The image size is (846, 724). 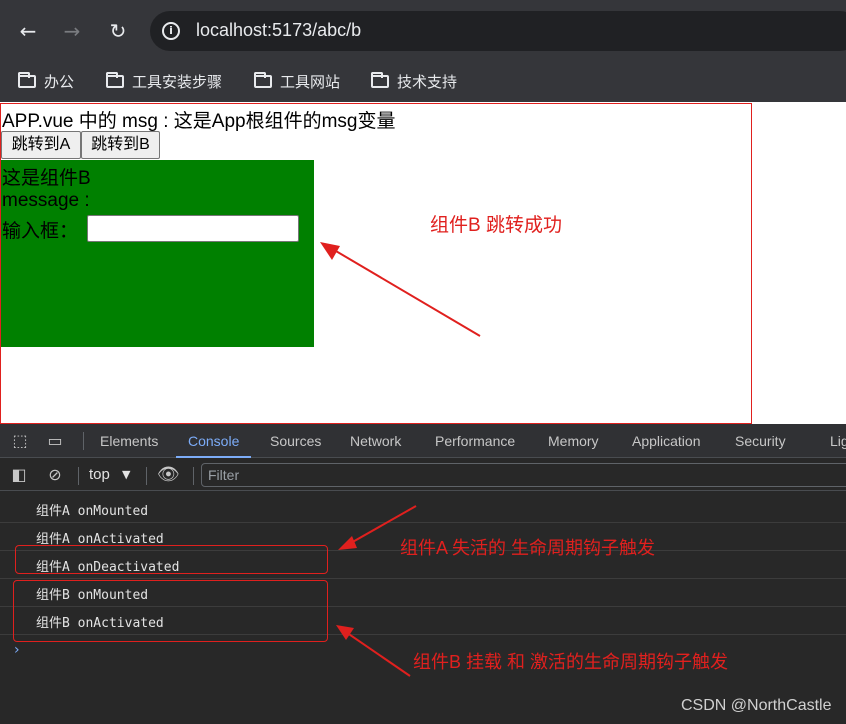 What do you see at coordinates (571, 662) in the screenshot?
I see `console-annotation-b: 组件B 挂载 和 激活的生命周期钩子触发` at bounding box center [571, 662].